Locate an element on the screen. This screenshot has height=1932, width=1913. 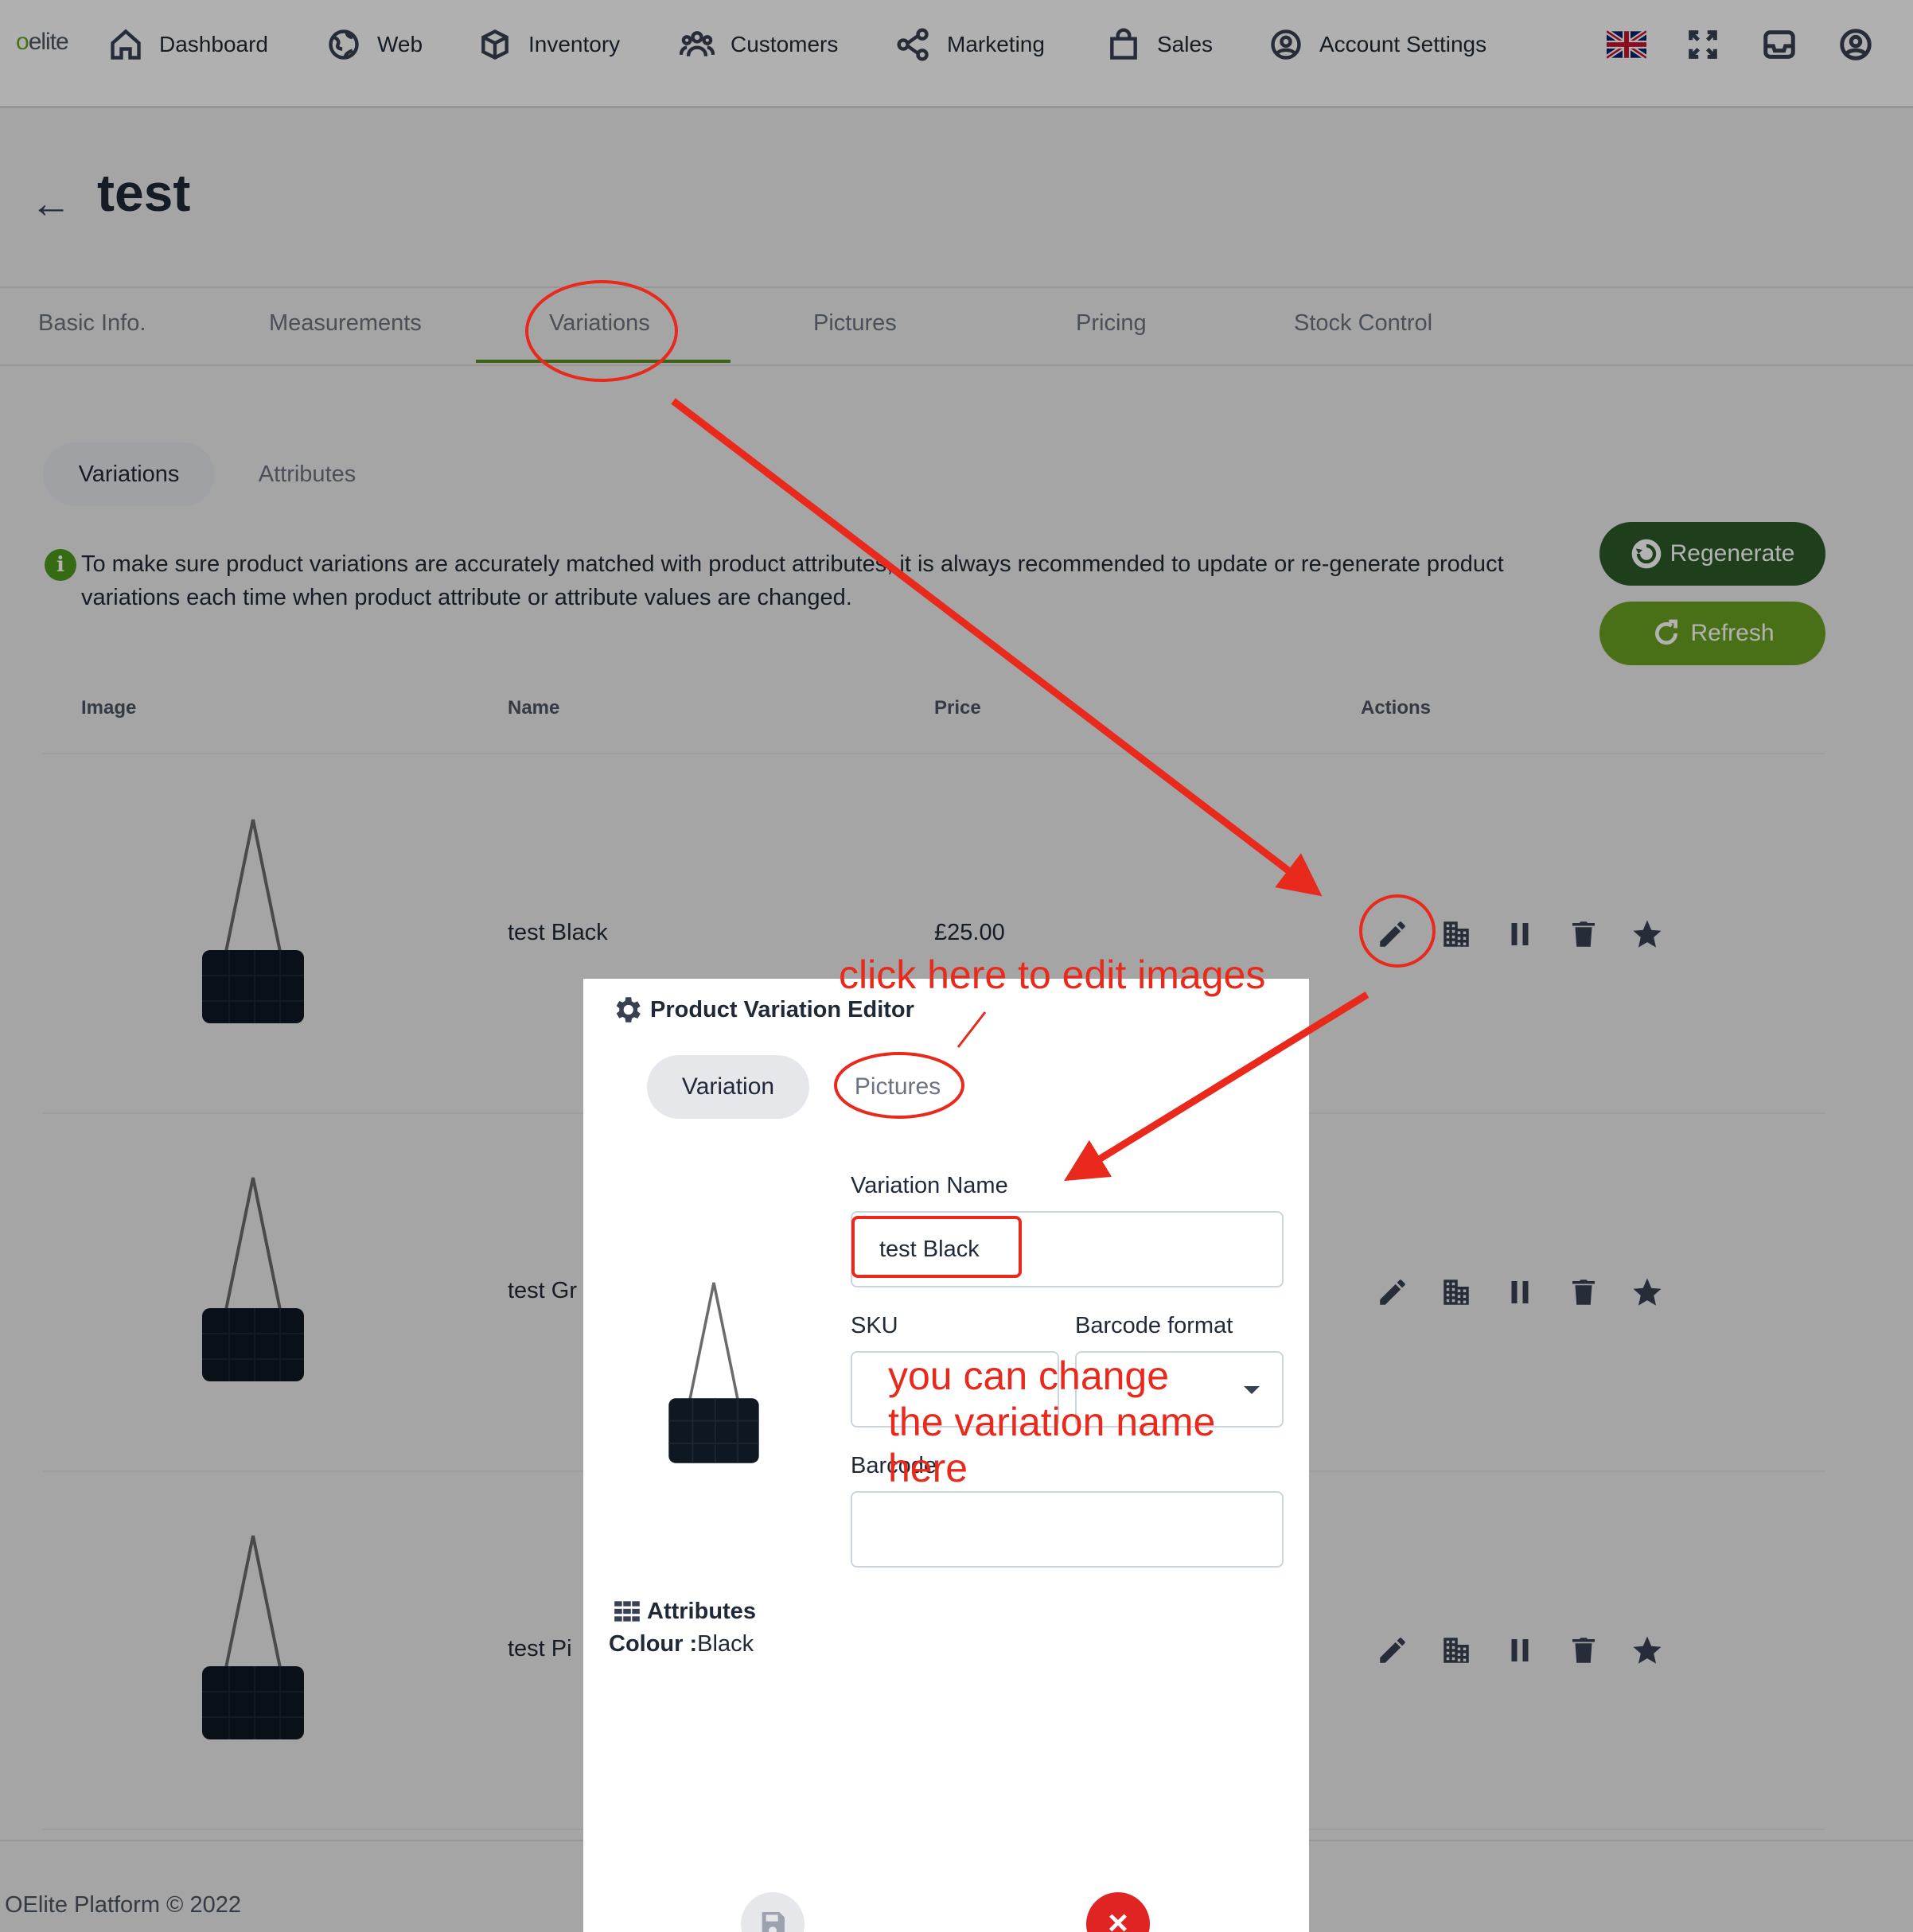
barcode-format-label: Barcode format is located at coordinates (1154, 1325).